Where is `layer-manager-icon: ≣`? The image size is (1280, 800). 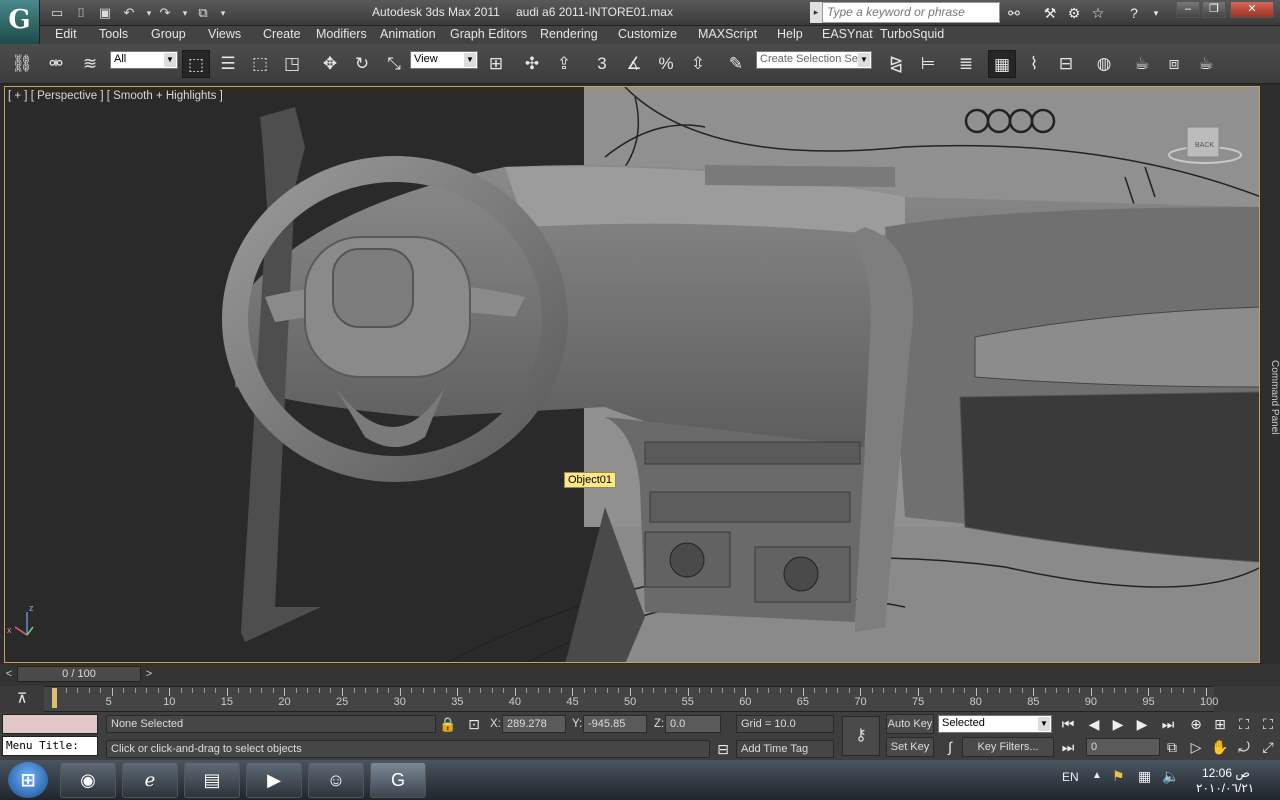
layer-manager-icon: ≣ is located at coordinates (966, 64).